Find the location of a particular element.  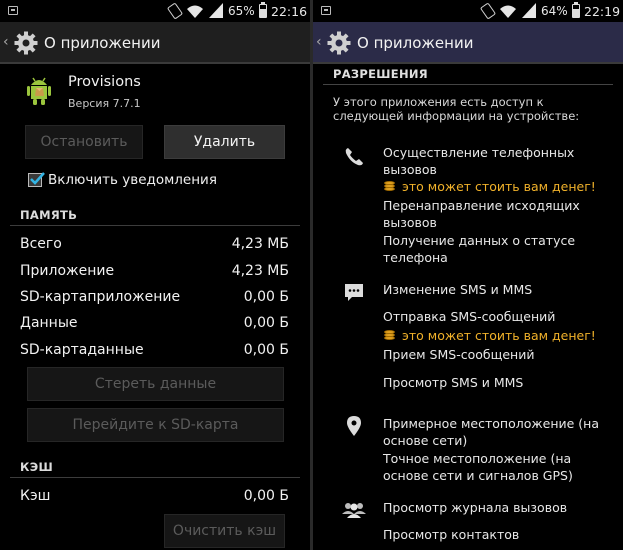

clear-cache-button: Очистить кэш is located at coordinates (224, 531).